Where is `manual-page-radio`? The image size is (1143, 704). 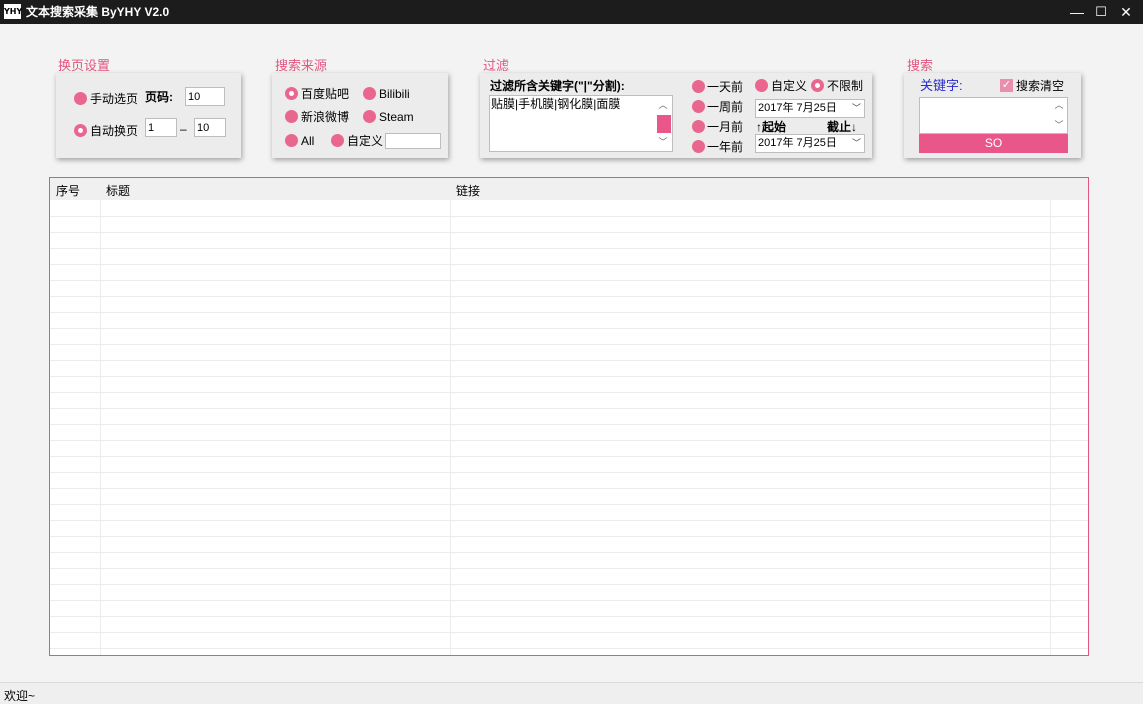 manual-page-radio is located at coordinates (80, 98).